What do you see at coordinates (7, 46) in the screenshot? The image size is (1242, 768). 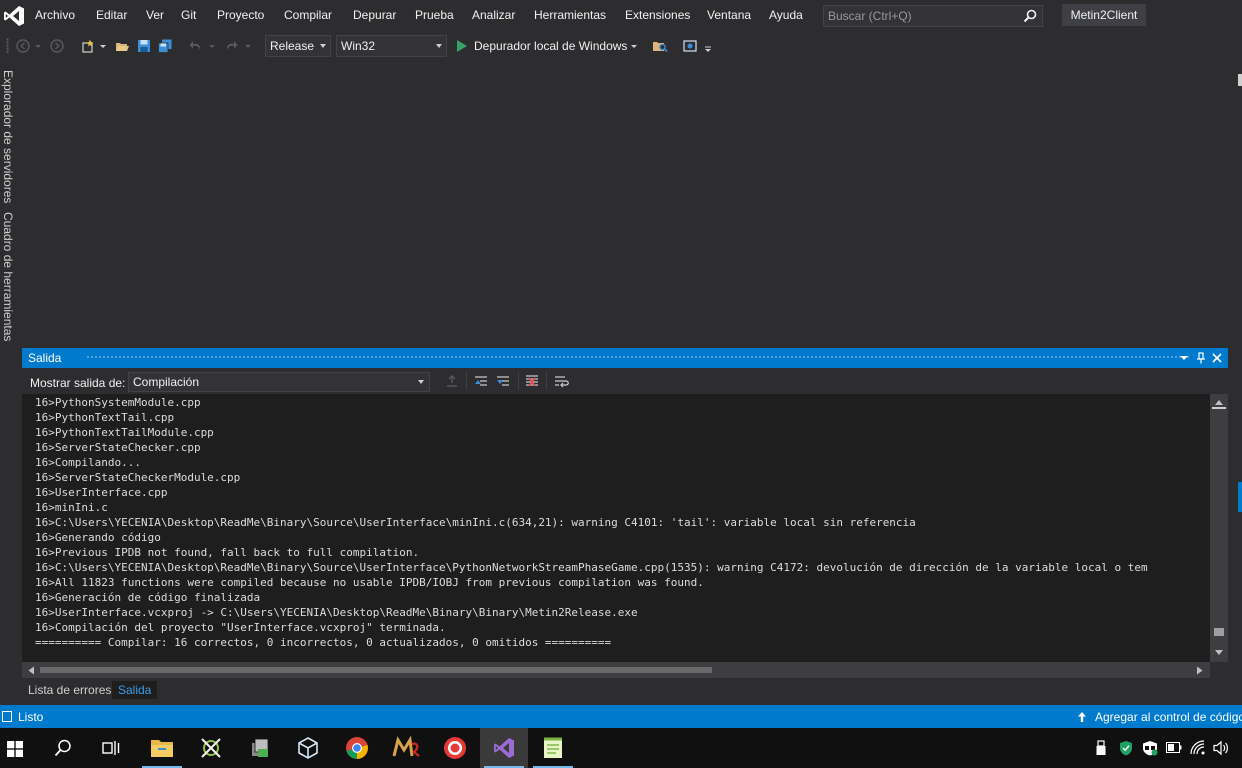 I see `toolbar-grip` at bounding box center [7, 46].